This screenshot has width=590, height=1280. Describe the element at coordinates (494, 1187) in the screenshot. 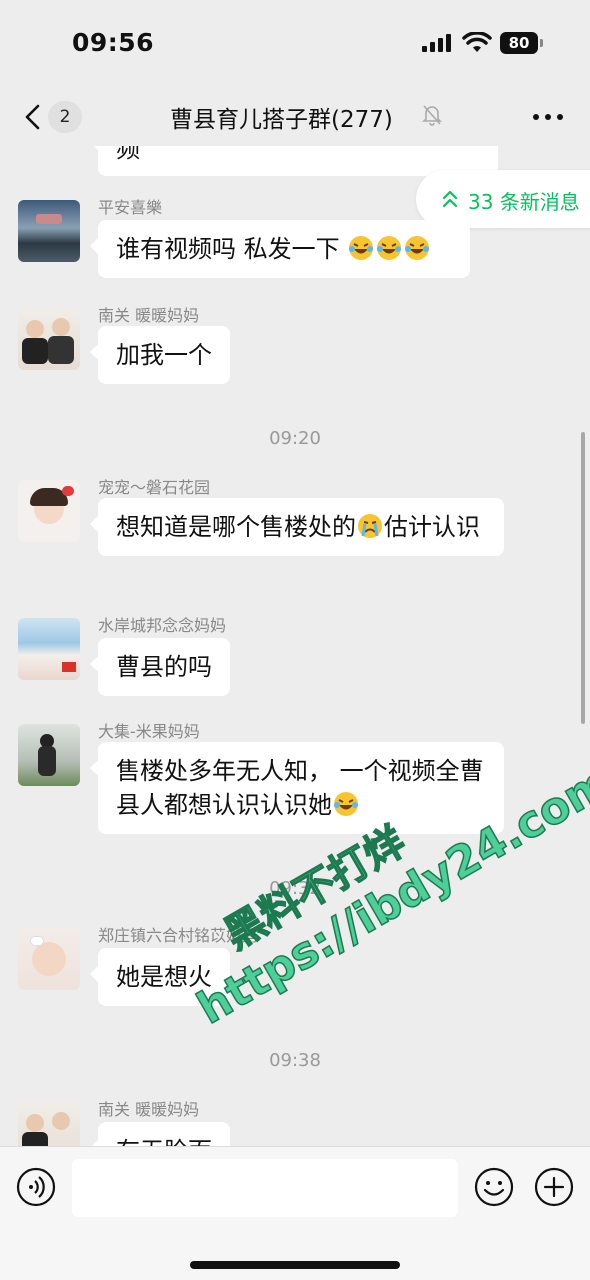

I see `emoji-icon` at that location.